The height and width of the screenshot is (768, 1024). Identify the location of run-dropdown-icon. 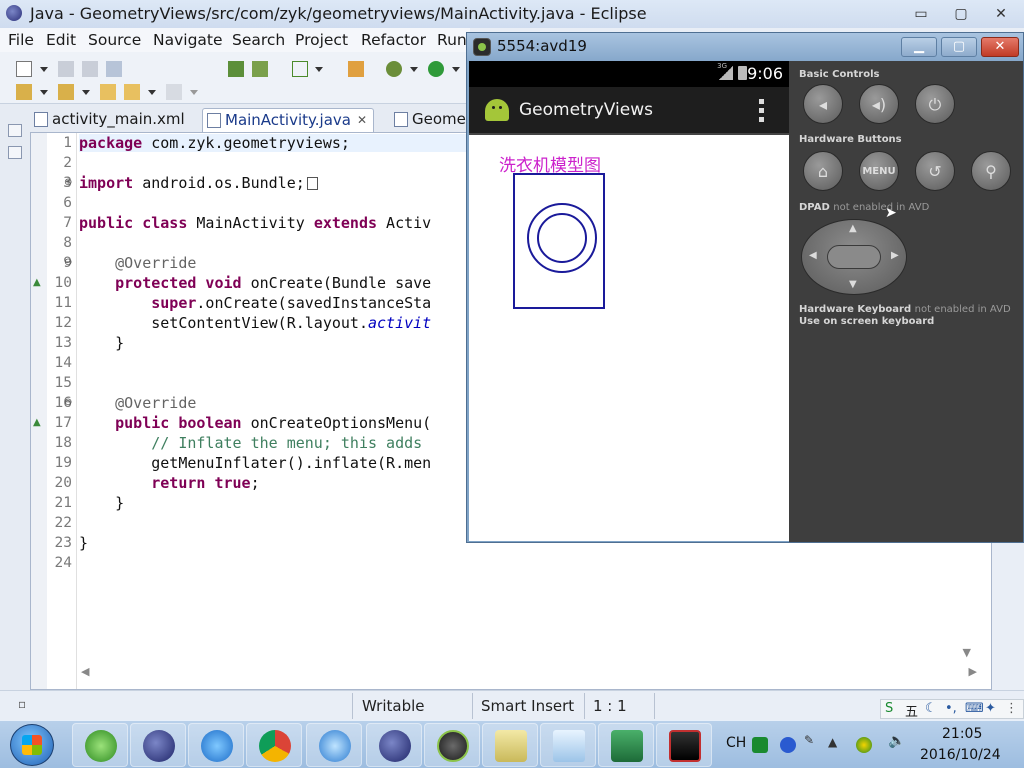
(456, 69).